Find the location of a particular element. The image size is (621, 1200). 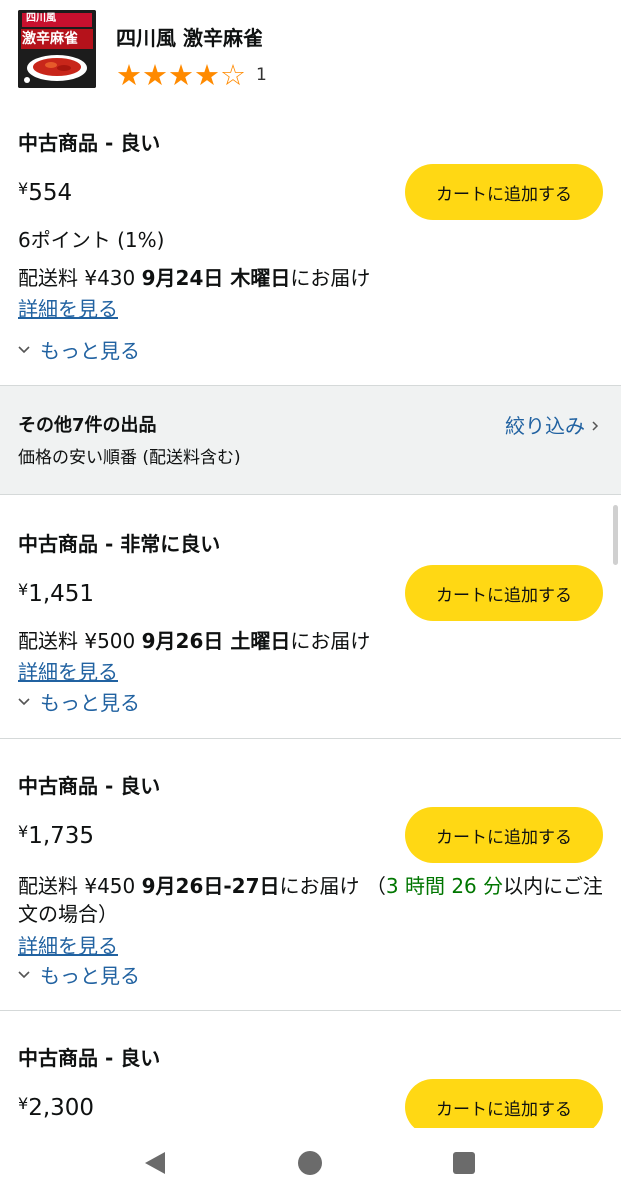

thumbnail-title-text: 激辛麻雀 is located at coordinates (50, 39).